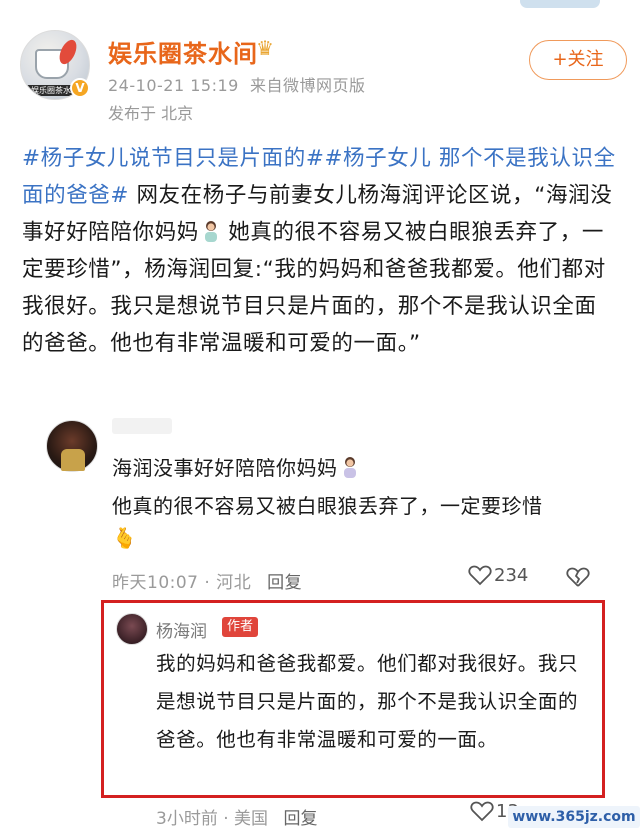 This screenshot has height=829, width=640. I want to click on hashtag-link: #杨子女儿说节目只是片面的#, so click(173, 158).